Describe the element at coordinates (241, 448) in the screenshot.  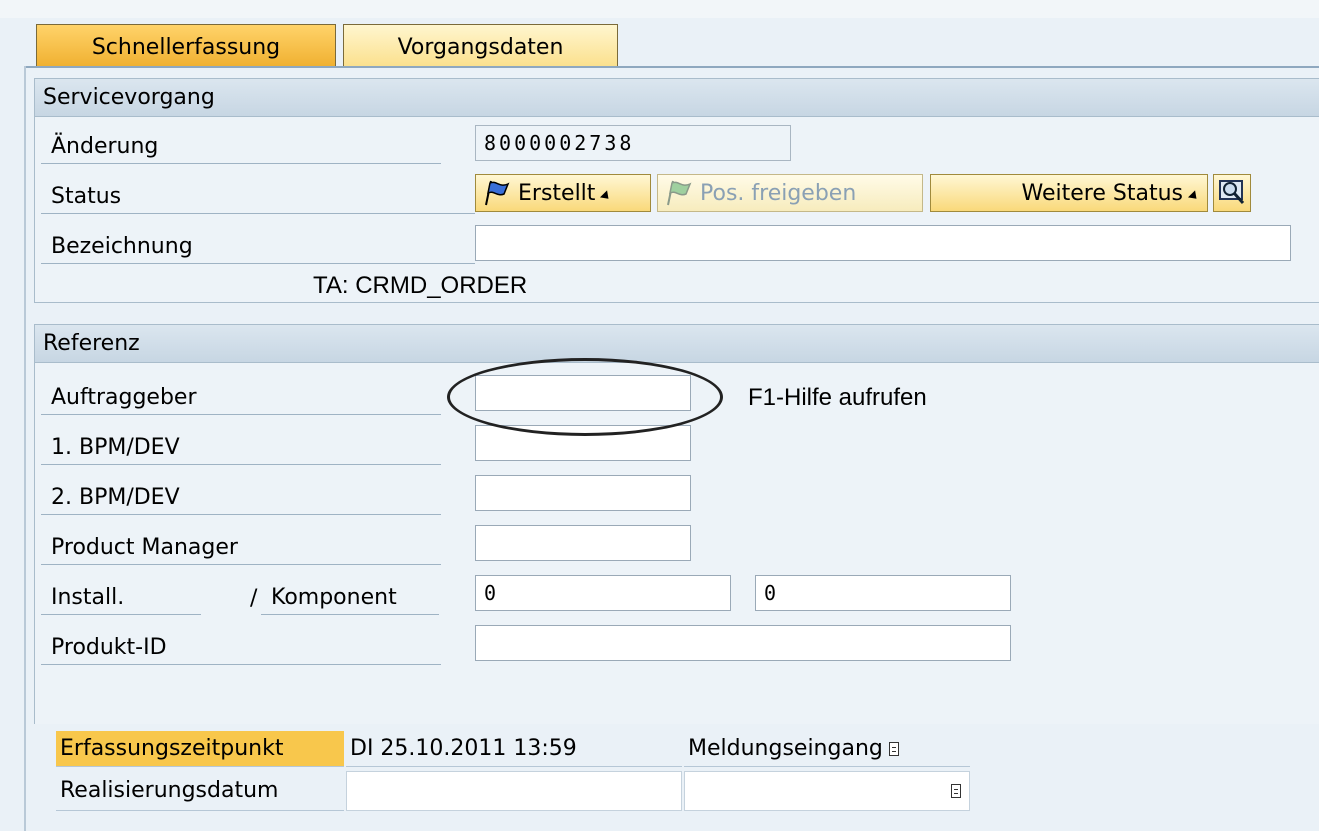
I see `bpm1-label: 1. BPM/DEV` at that location.